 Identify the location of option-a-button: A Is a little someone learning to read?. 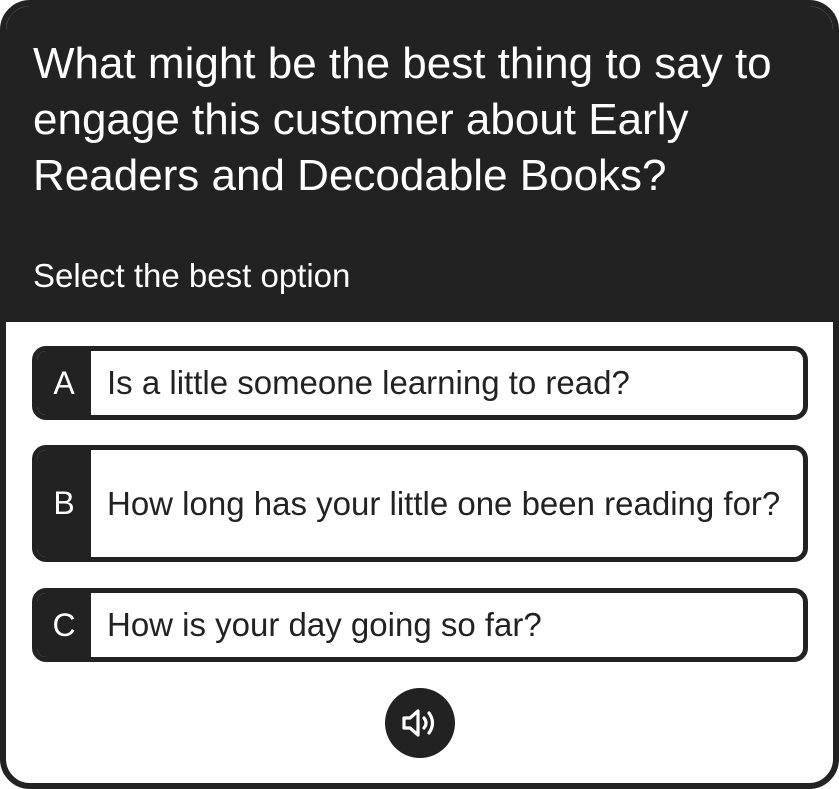
(420, 383).